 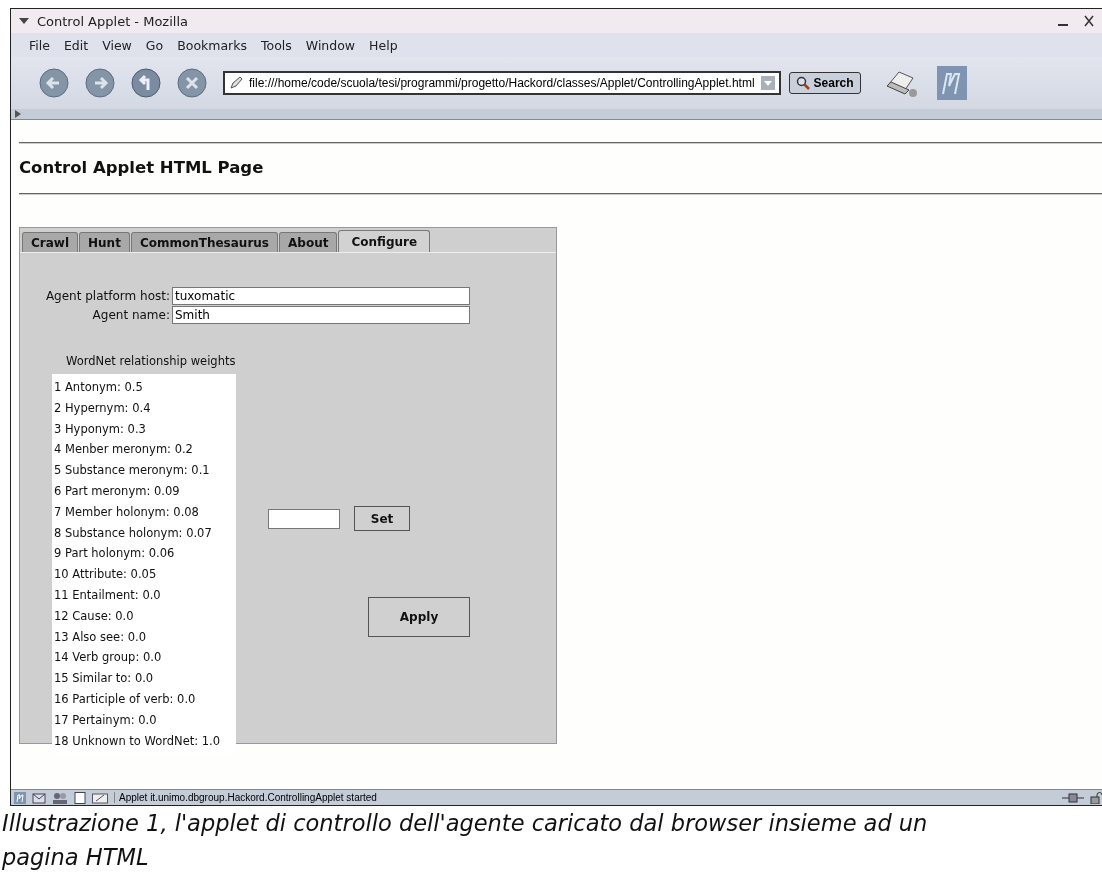 I want to click on figure-caption: Illustrazione 1, l'applet di controllo dell'agente caricato dal browser insieme ad un, so click(x=465, y=823).